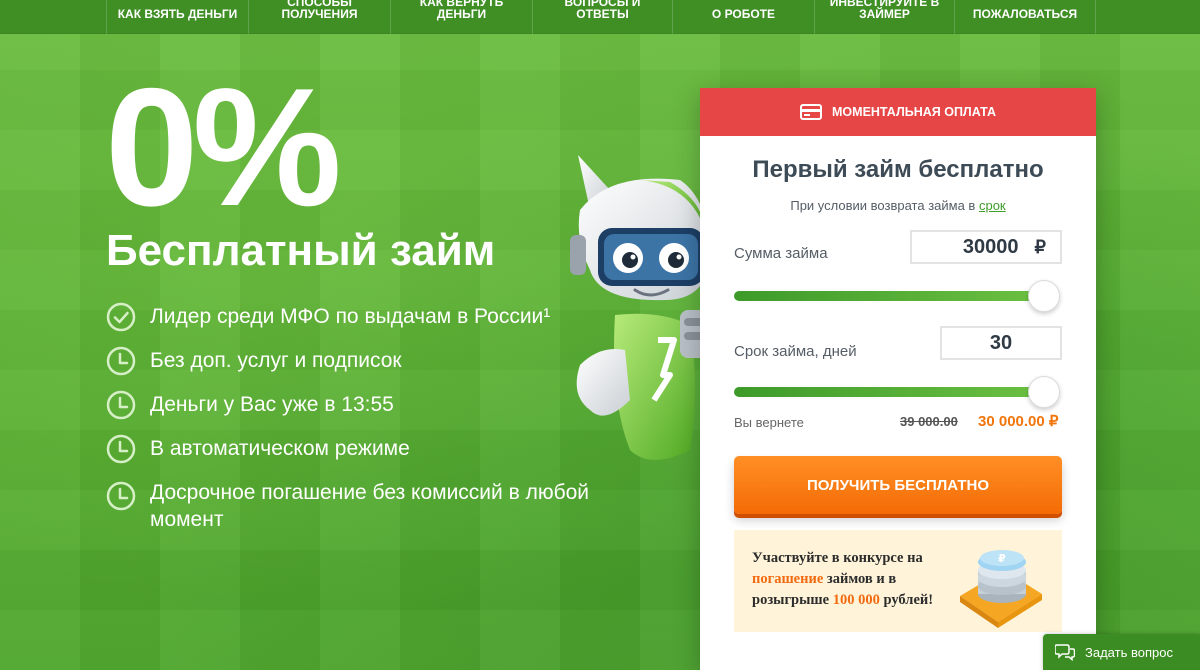  What do you see at coordinates (1024, 17) in the screenshot?
I see `nav-item-complain: ПОЖАЛОВАТЬСЯ` at bounding box center [1024, 17].